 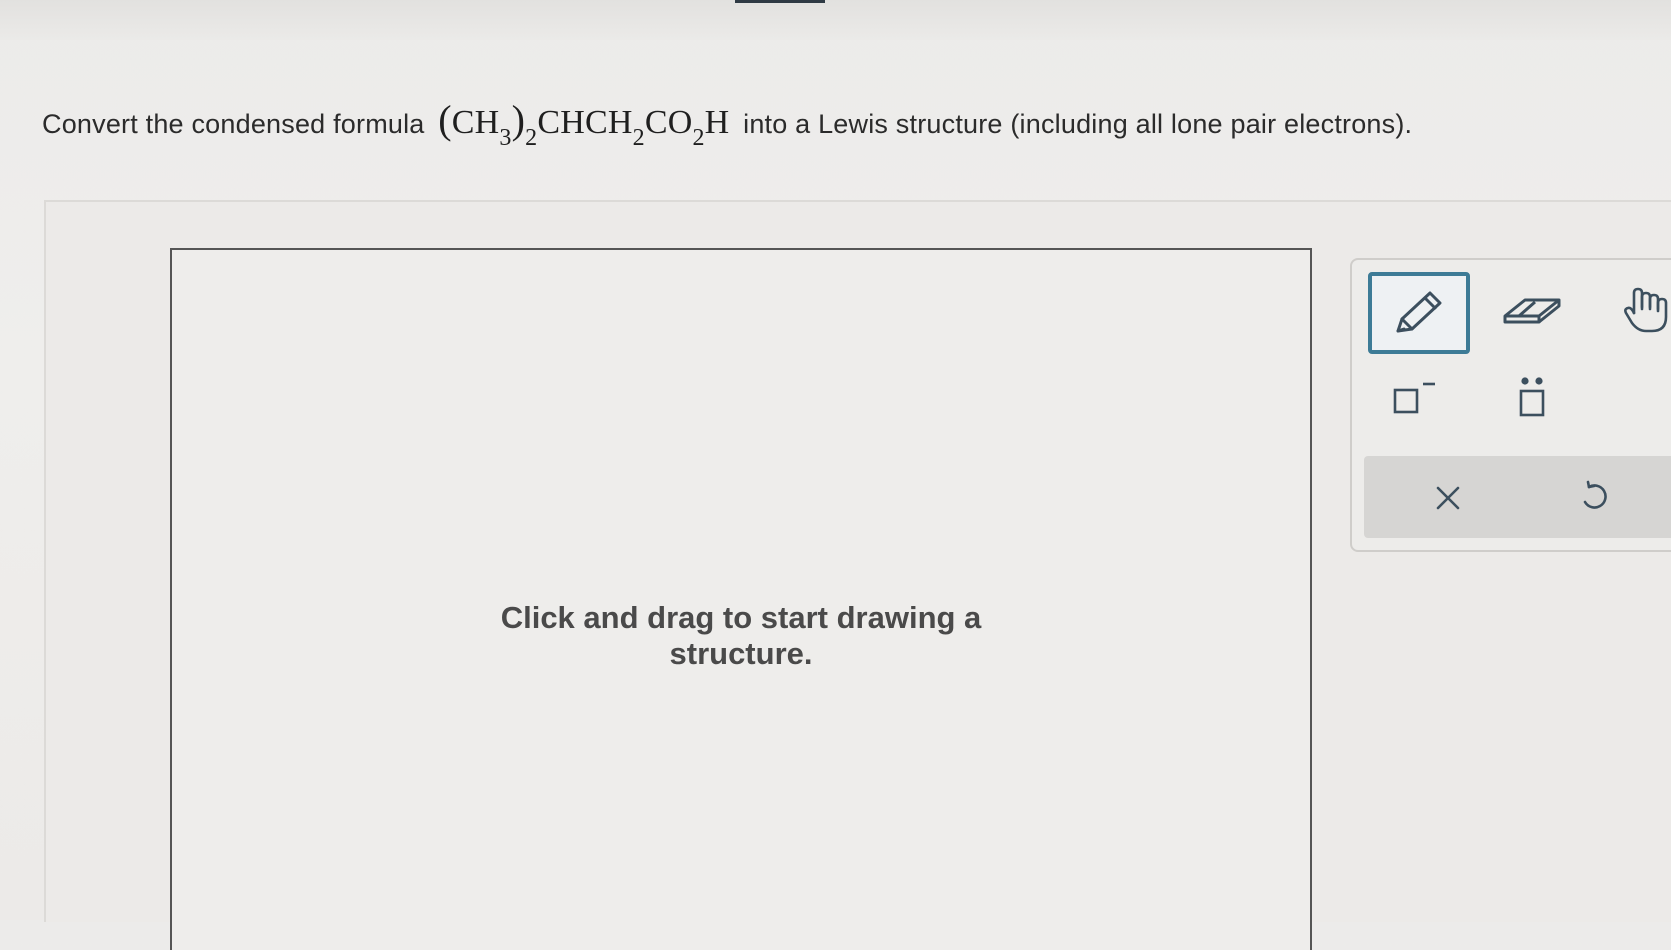 I want to click on undo-icon, so click(x=1595, y=494).